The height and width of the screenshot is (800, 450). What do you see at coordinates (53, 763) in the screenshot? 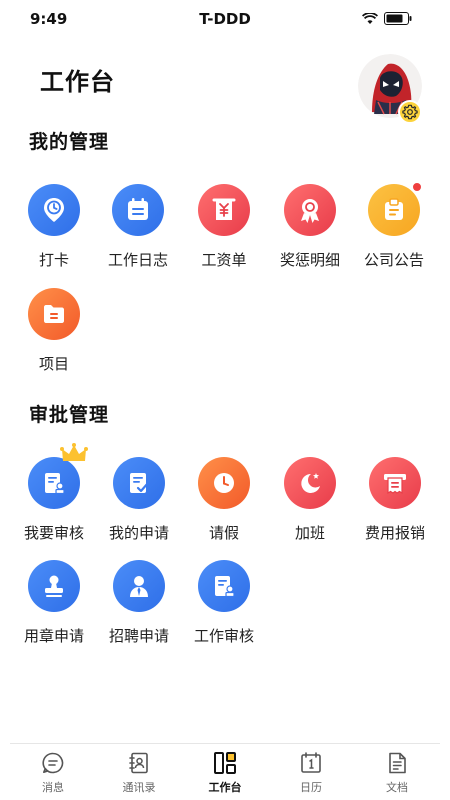
I see `message-icon` at bounding box center [53, 763].